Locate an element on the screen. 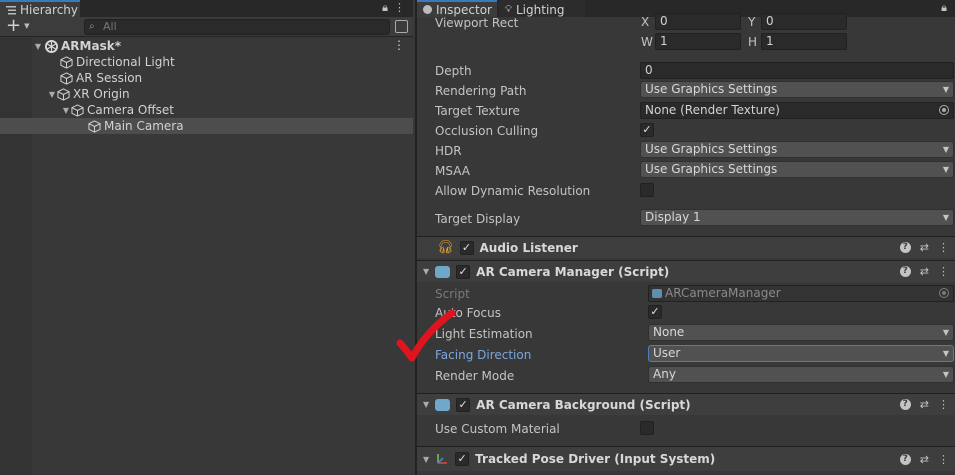 The width and height of the screenshot is (955, 475). render-mode-label: Render Mode is located at coordinates (475, 376).